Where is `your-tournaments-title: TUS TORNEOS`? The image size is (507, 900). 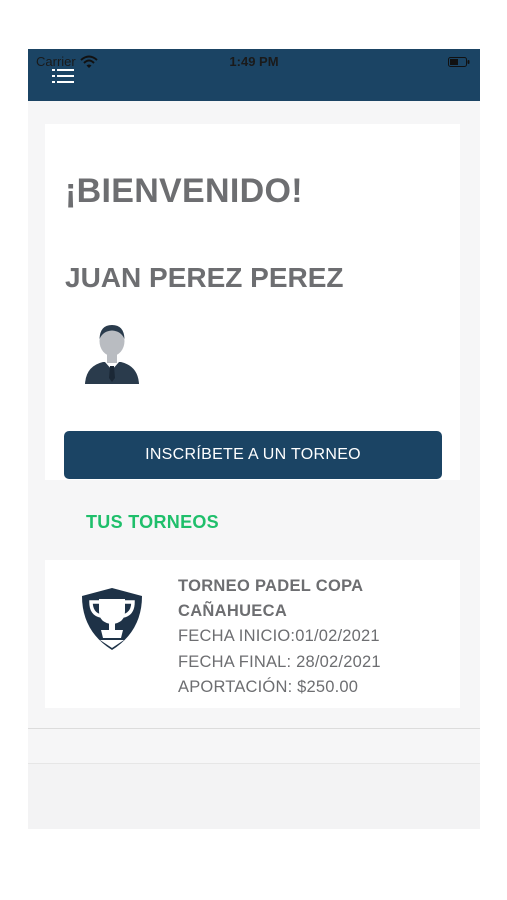
your-tournaments-title: TUS TORNEOS is located at coordinates (152, 522).